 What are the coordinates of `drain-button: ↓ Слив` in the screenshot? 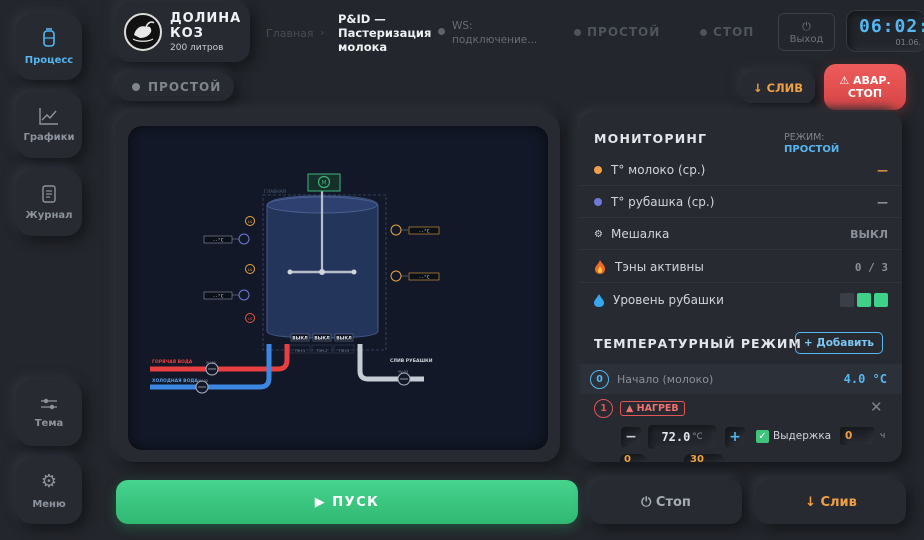 It's located at (831, 502).